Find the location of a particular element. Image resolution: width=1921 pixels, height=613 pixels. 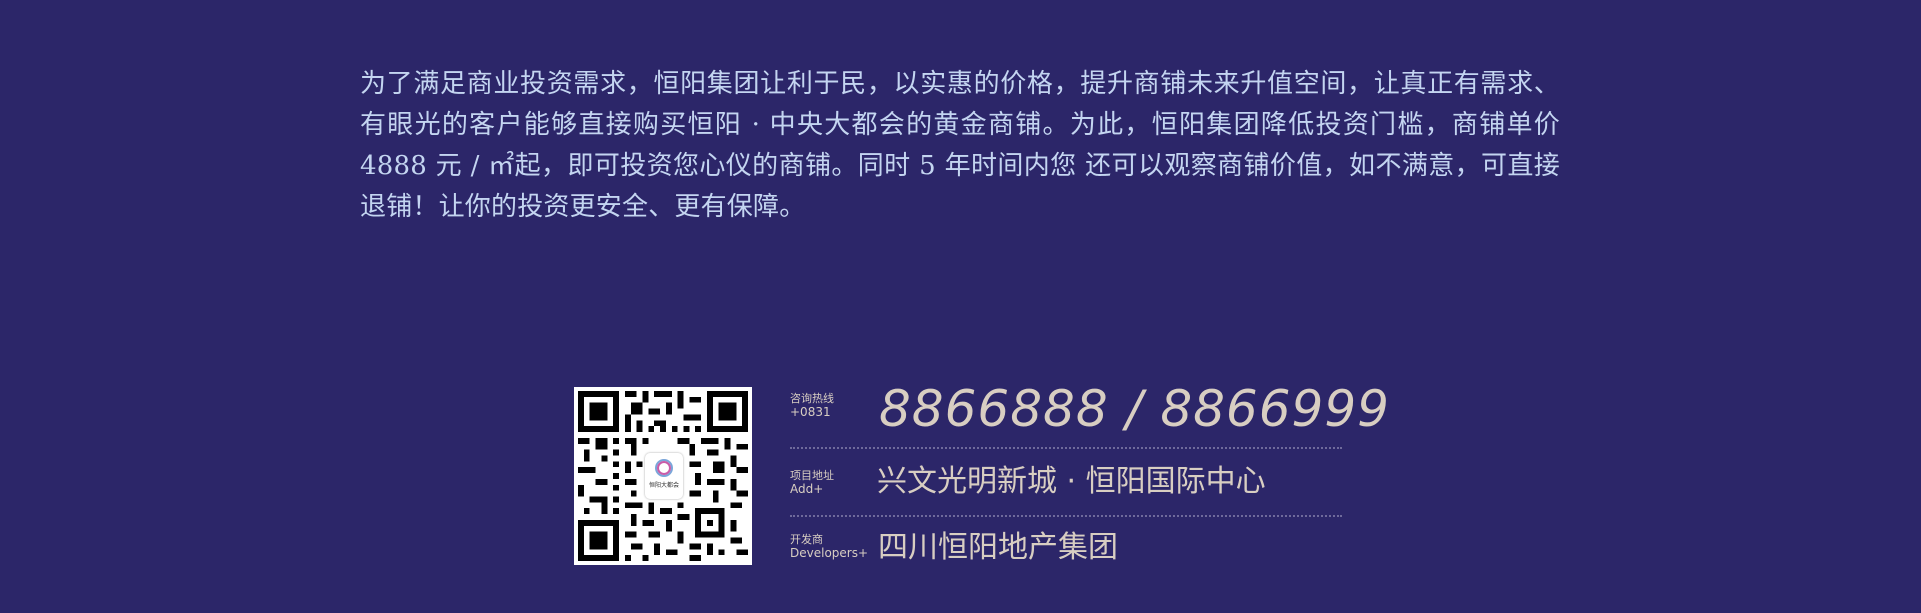

hotline-label-cn: 咨询热线 is located at coordinates (812, 398).